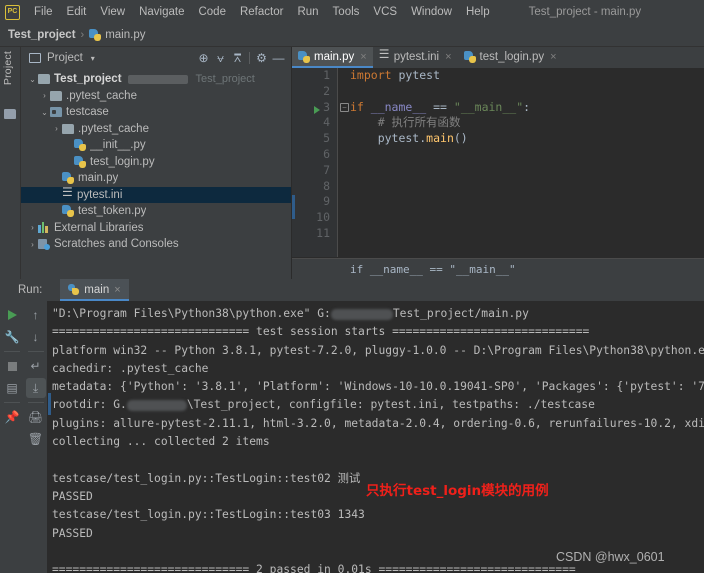 The height and width of the screenshot is (573, 704). I want to click on stop-button, so click(12, 366).